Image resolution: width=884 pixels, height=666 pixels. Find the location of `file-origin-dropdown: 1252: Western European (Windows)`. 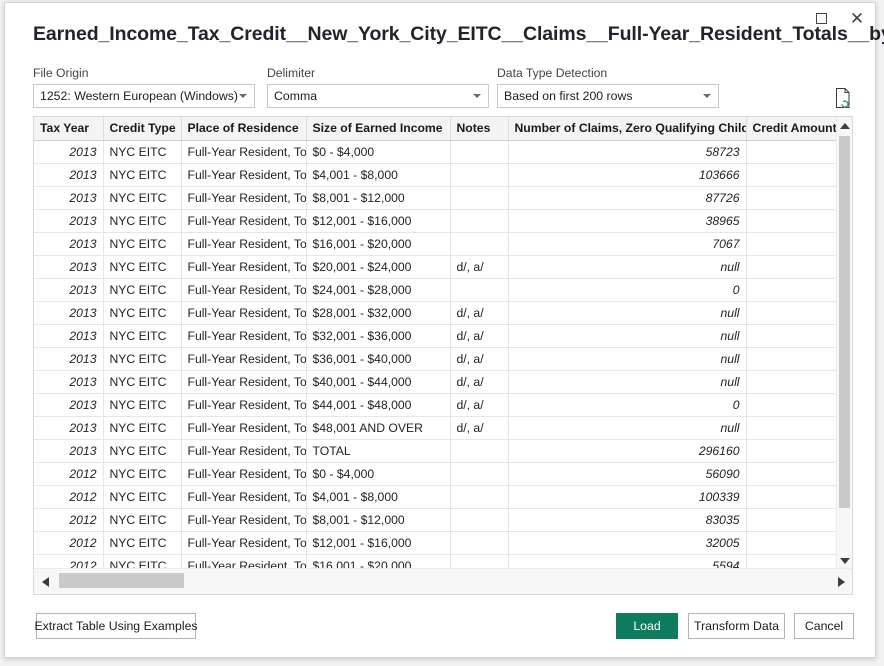

file-origin-dropdown: 1252: Western European (Windows) is located at coordinates (144, 96).